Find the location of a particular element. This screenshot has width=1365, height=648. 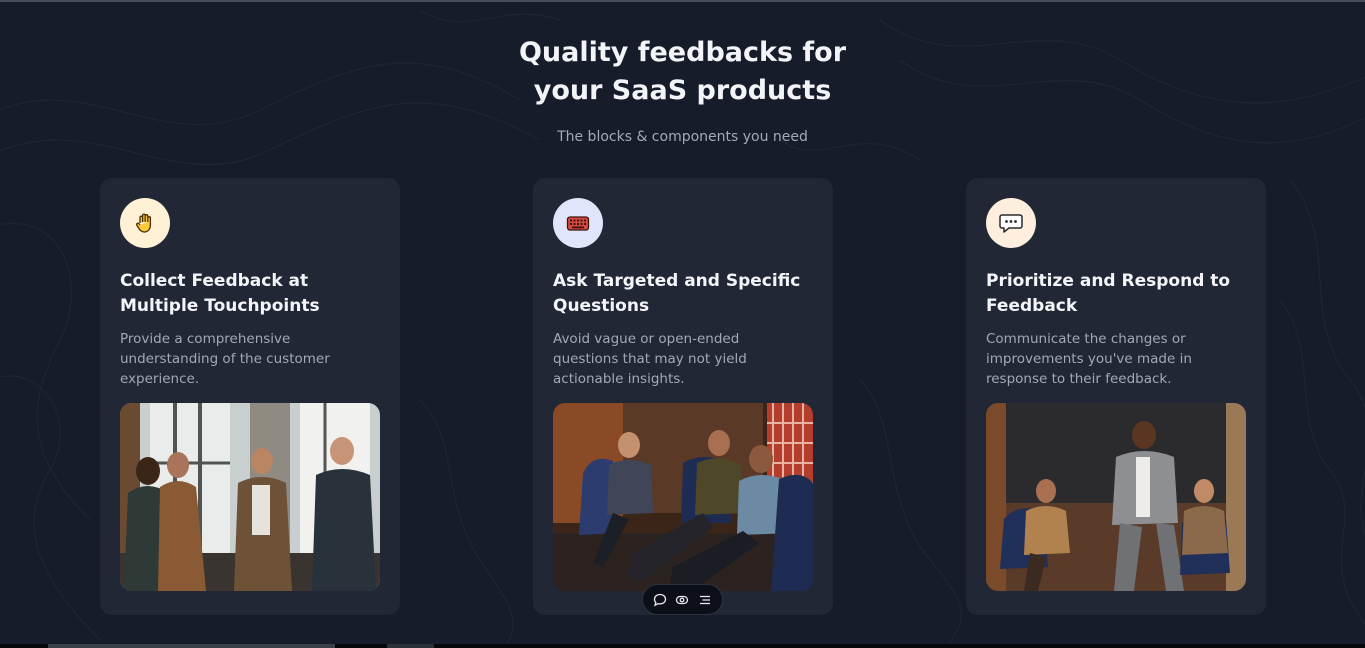

comment-button is located at coordinates (660, 600).